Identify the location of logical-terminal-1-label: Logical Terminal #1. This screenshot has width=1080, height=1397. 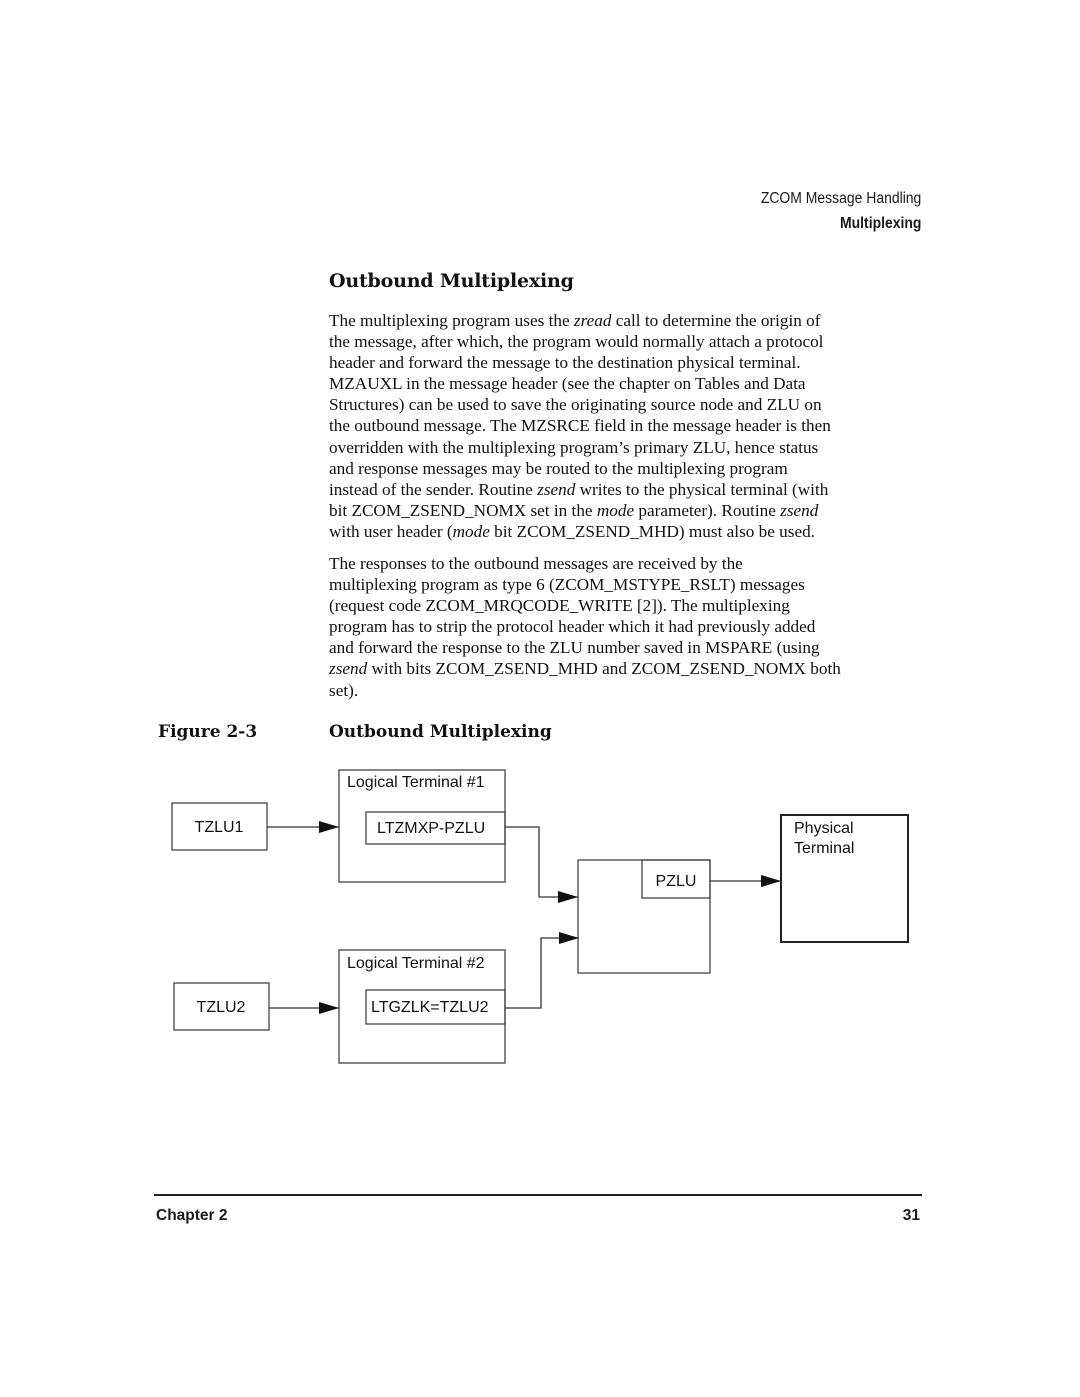
(416, 782).